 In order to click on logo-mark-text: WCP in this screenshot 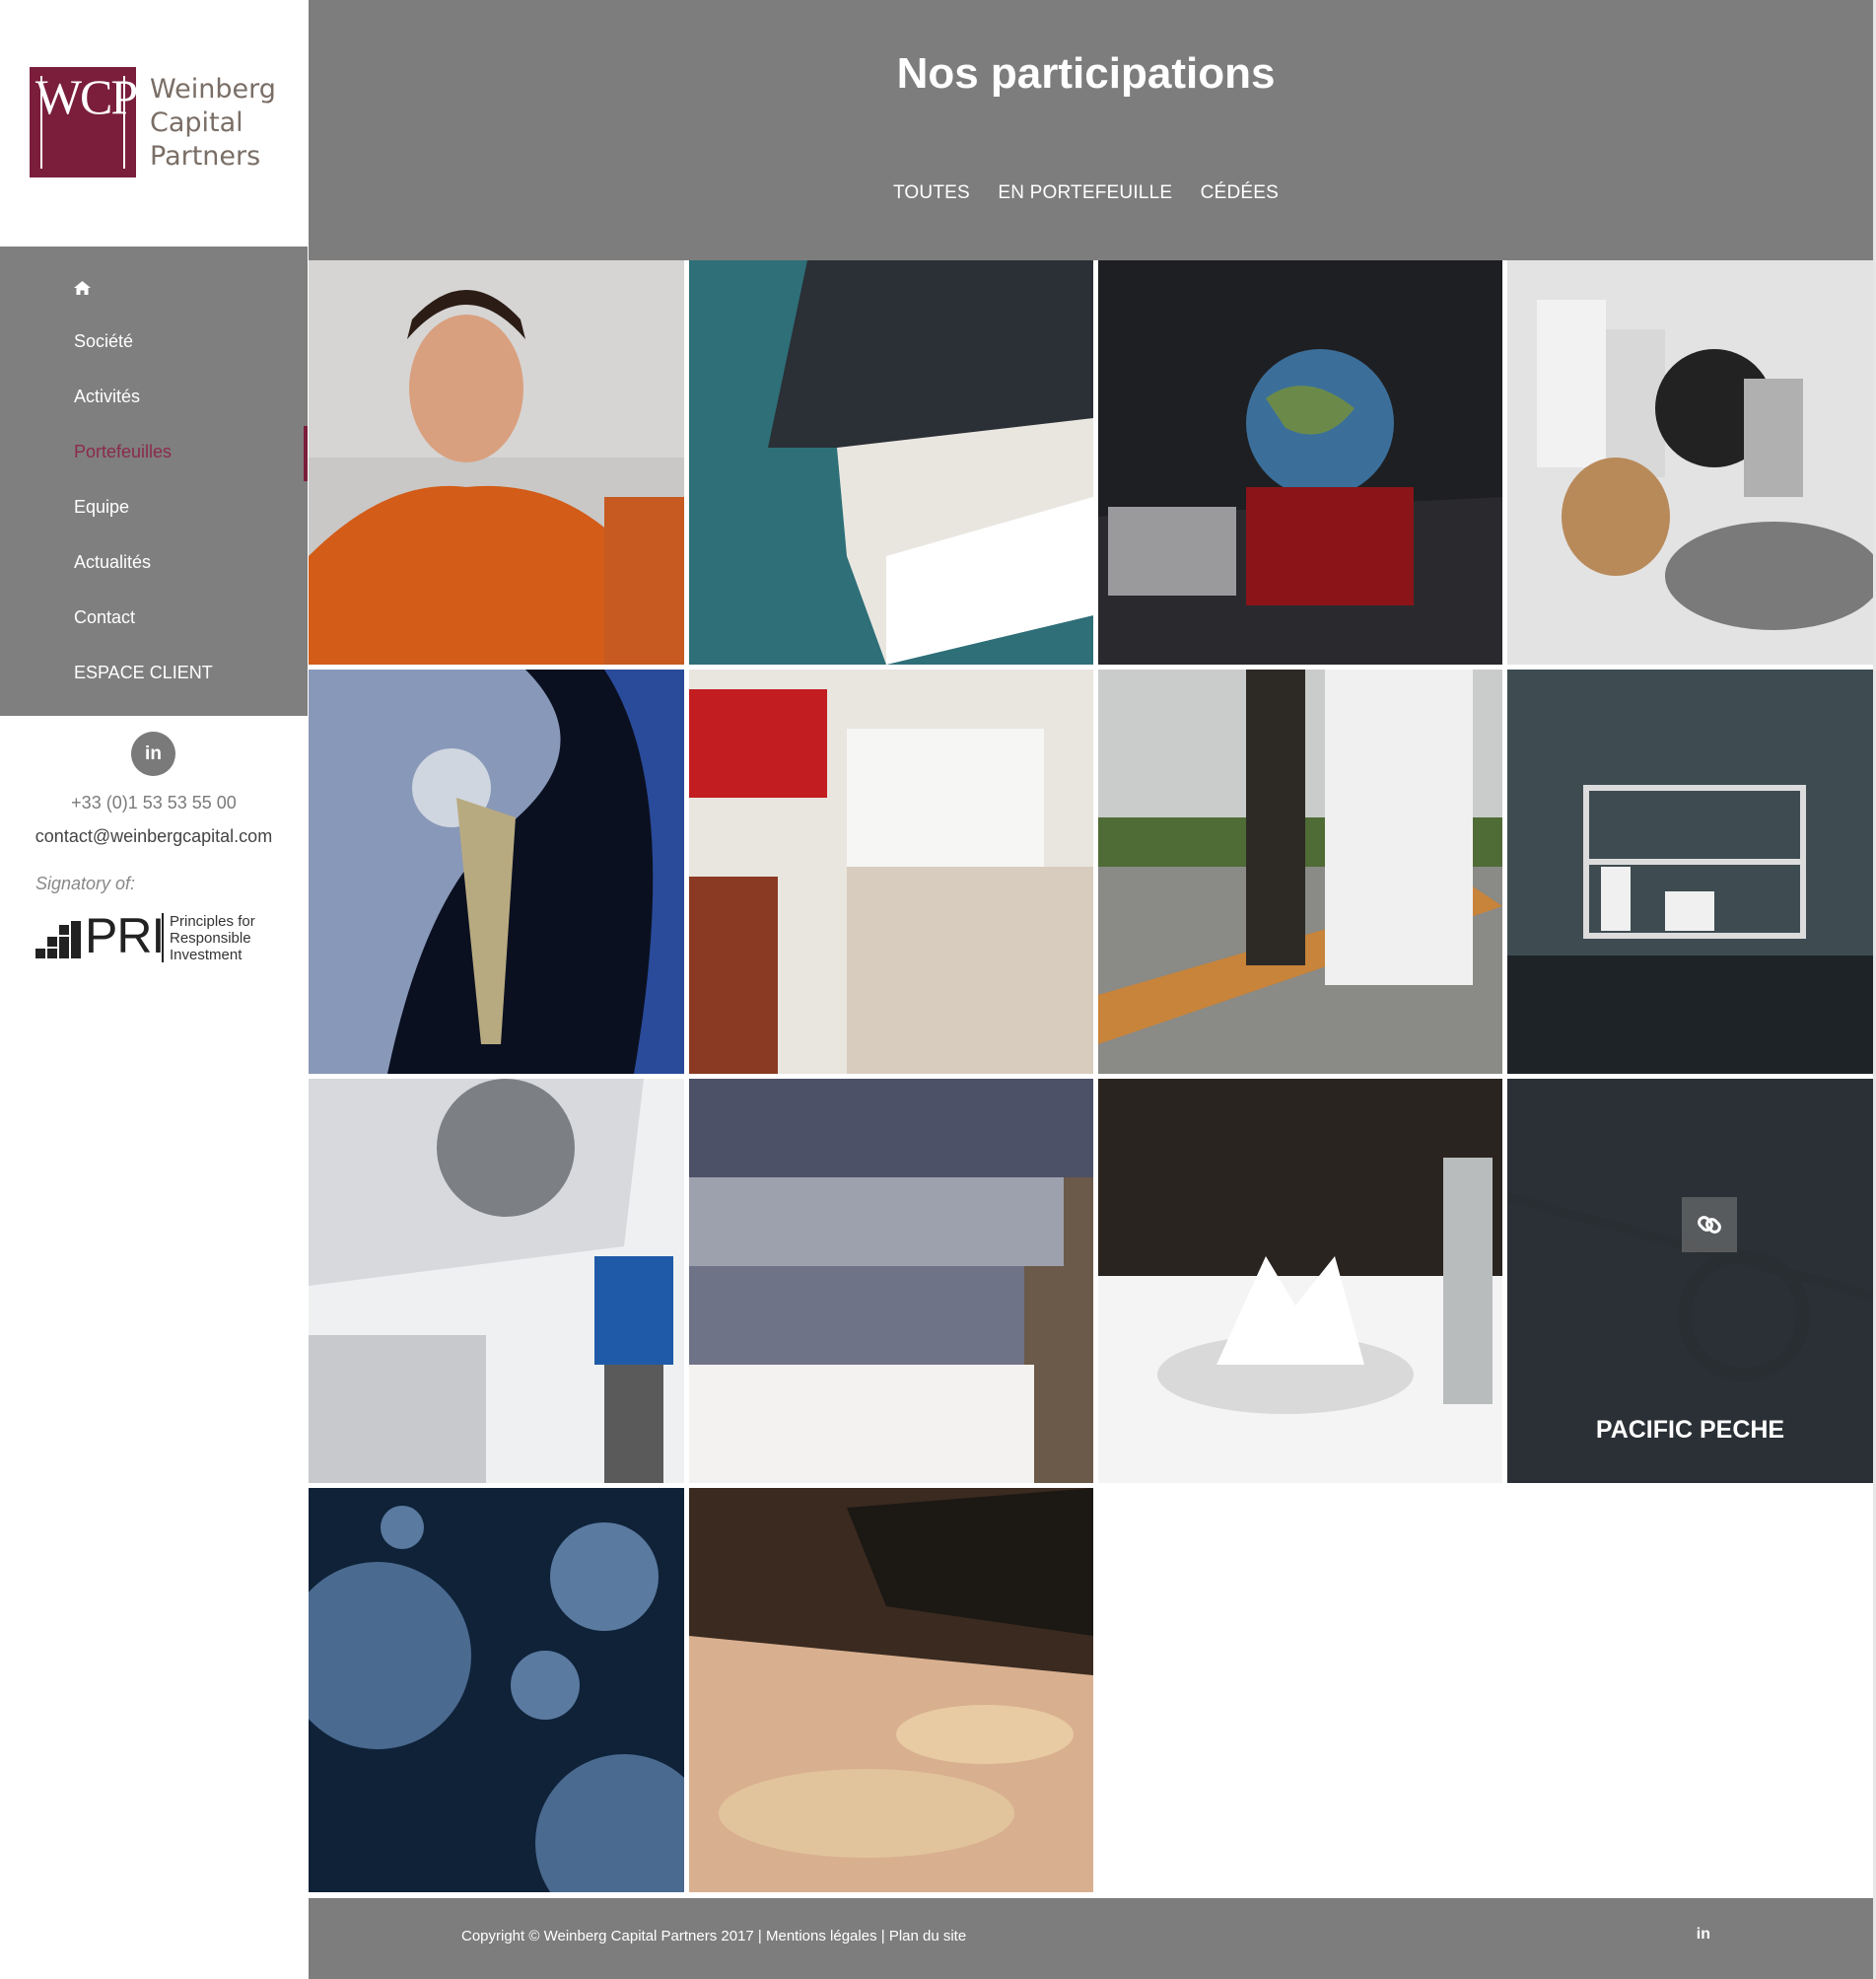, I will do `click(86, 96)`.